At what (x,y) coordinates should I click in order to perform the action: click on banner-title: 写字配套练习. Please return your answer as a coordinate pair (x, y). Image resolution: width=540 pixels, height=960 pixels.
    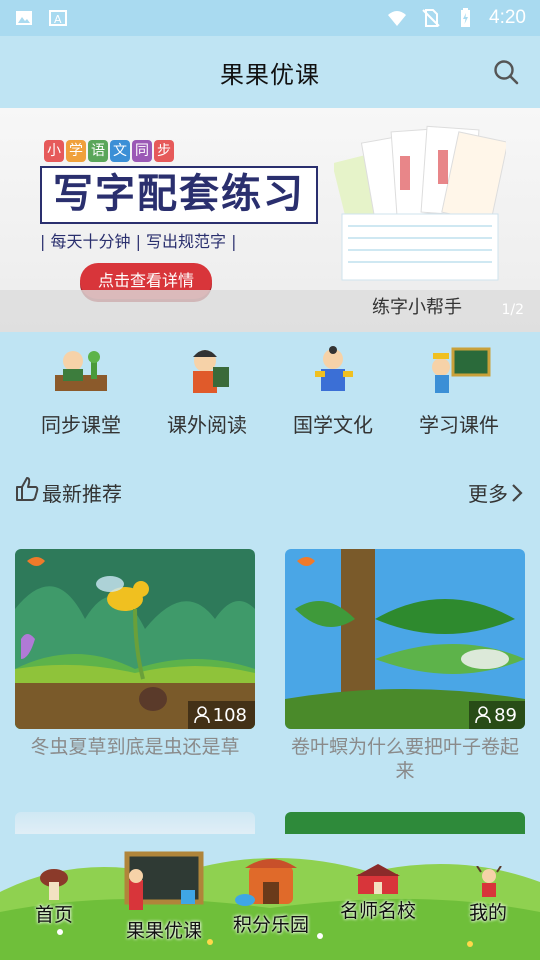
    Looking at the image, I should click on (179, 195).